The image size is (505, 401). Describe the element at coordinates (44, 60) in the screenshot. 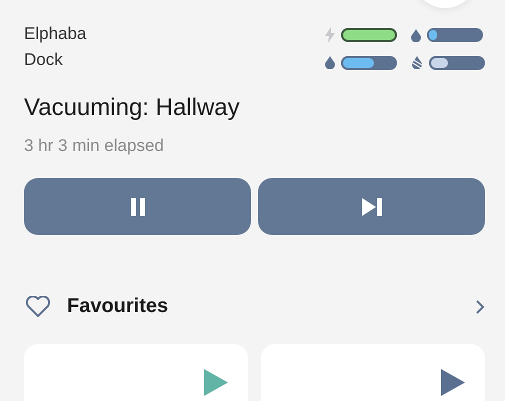

I see `robot-location: Dock` at that location.